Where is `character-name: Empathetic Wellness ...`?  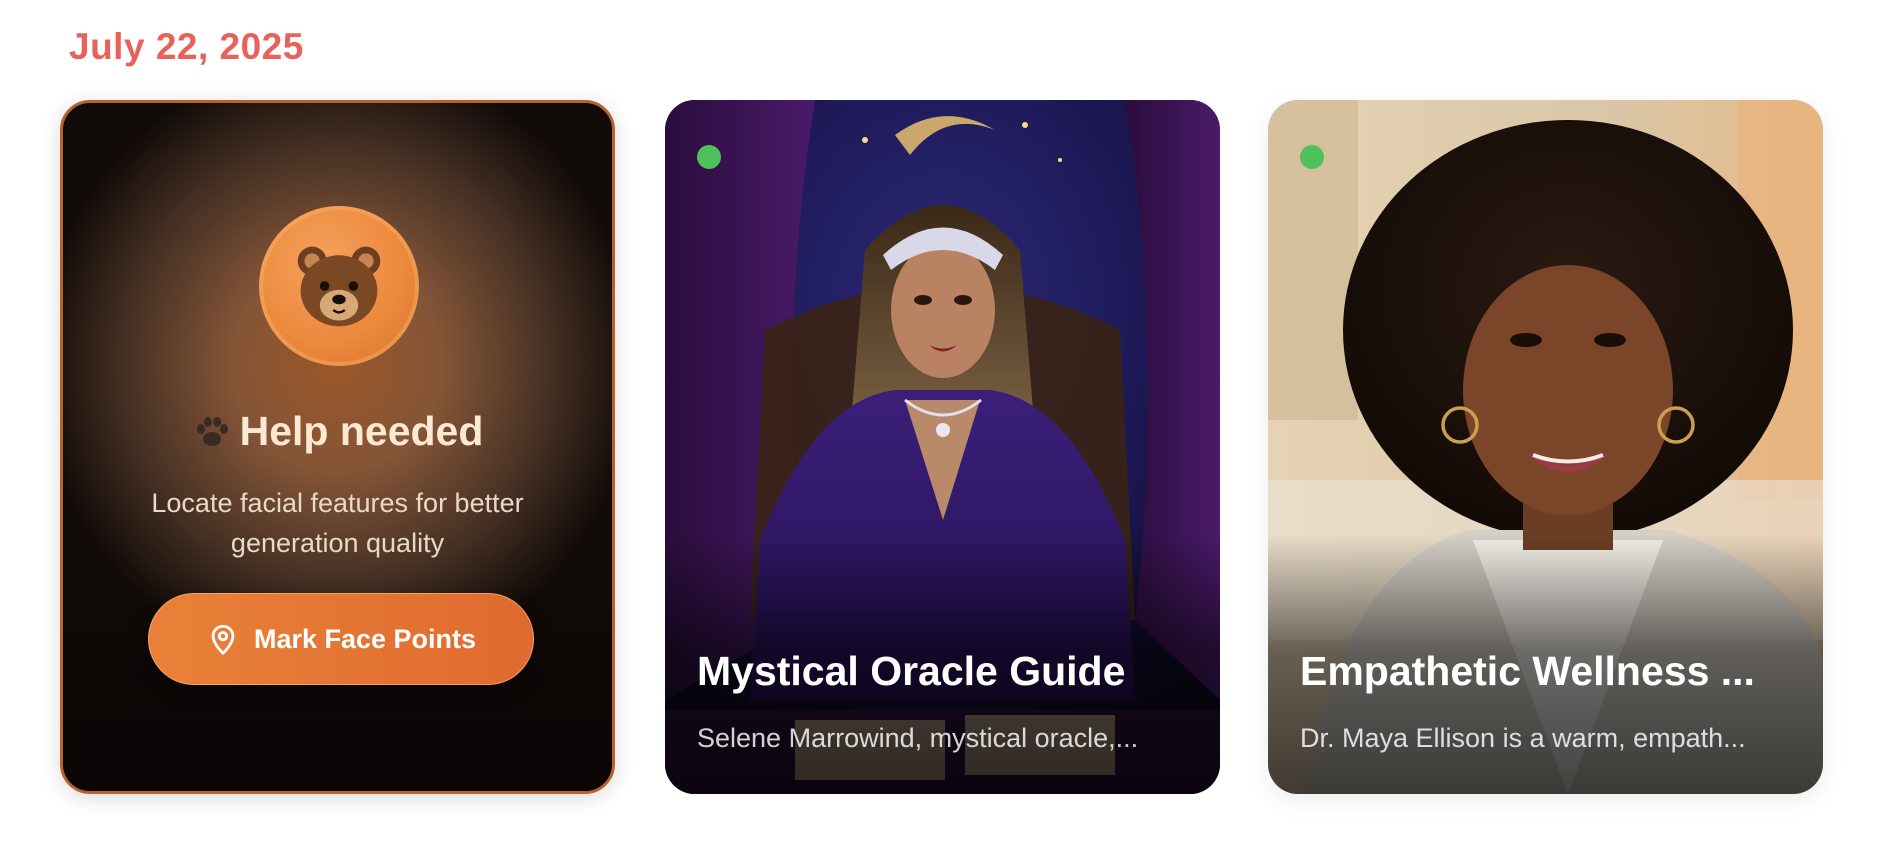 character-name: Empathetic Wellness ... is located at coordinates (1527, 671).